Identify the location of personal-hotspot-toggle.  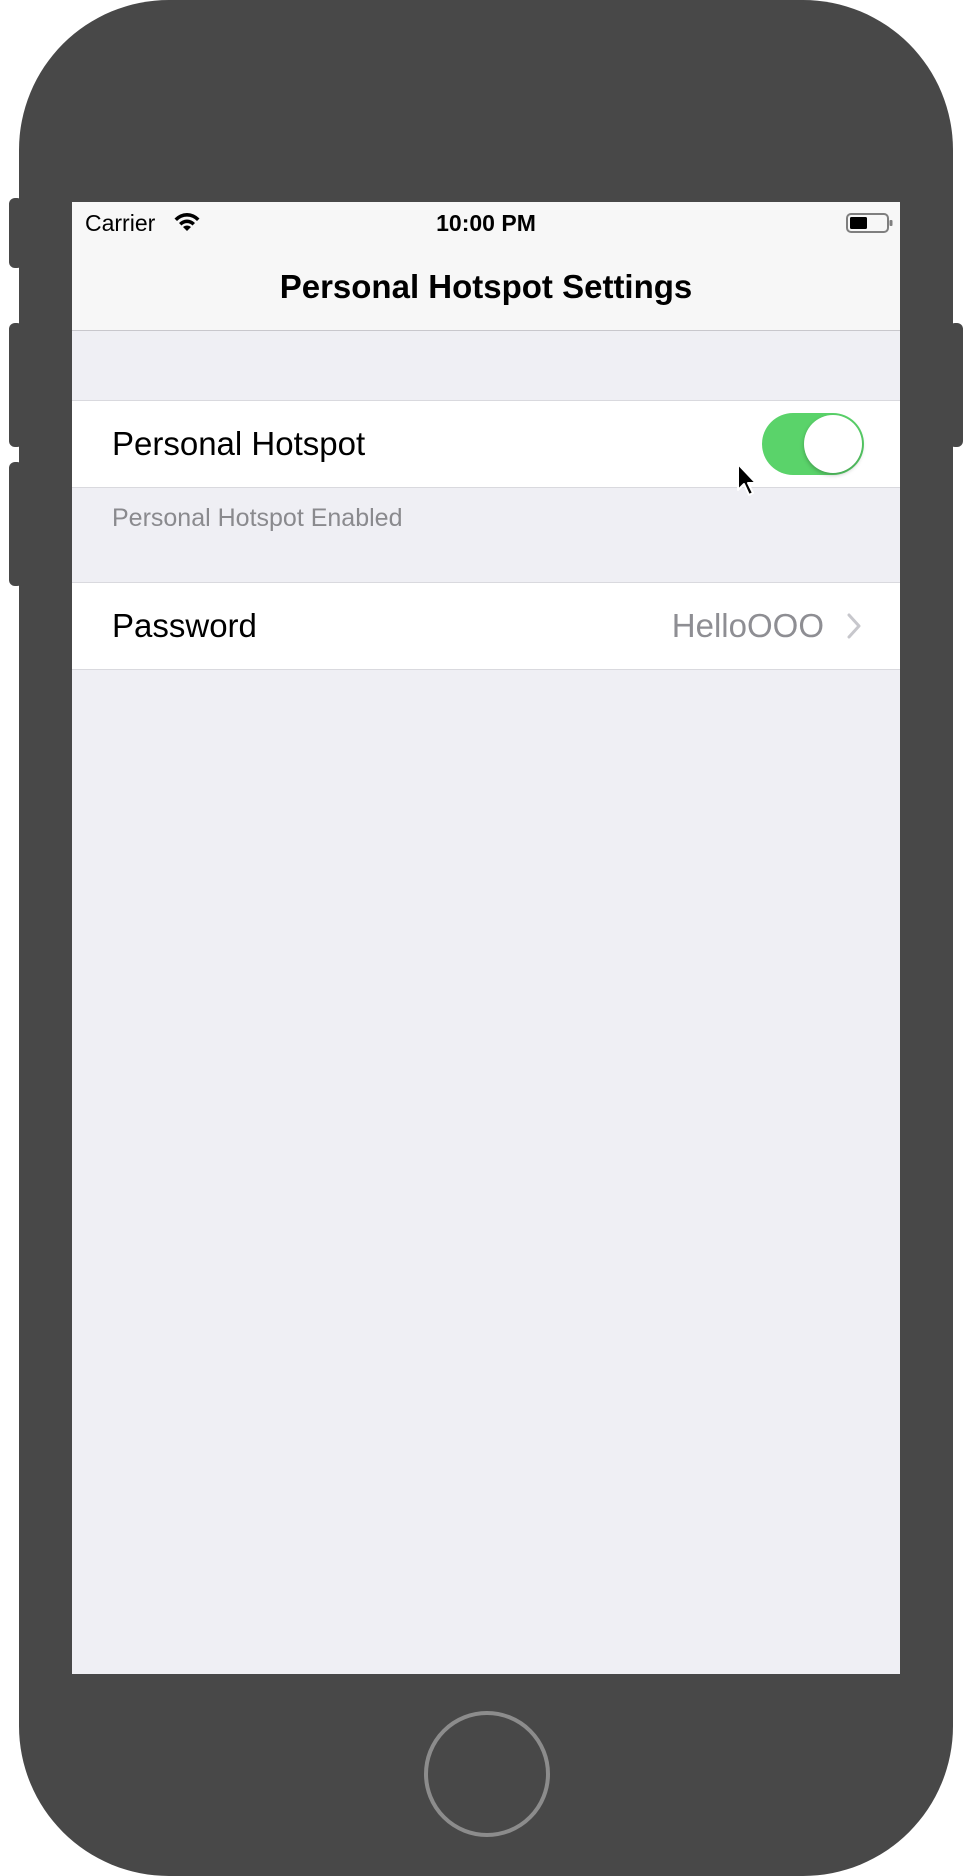
(813, 444).